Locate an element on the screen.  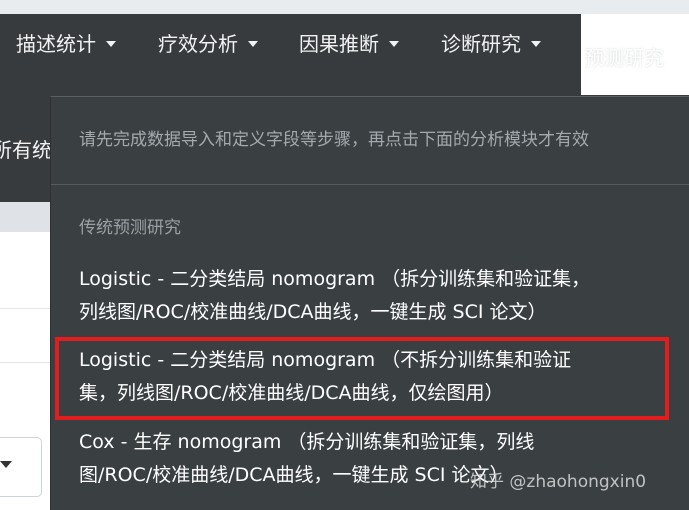
nav-label: 诊断研究 is located at coordinates (481, 44).